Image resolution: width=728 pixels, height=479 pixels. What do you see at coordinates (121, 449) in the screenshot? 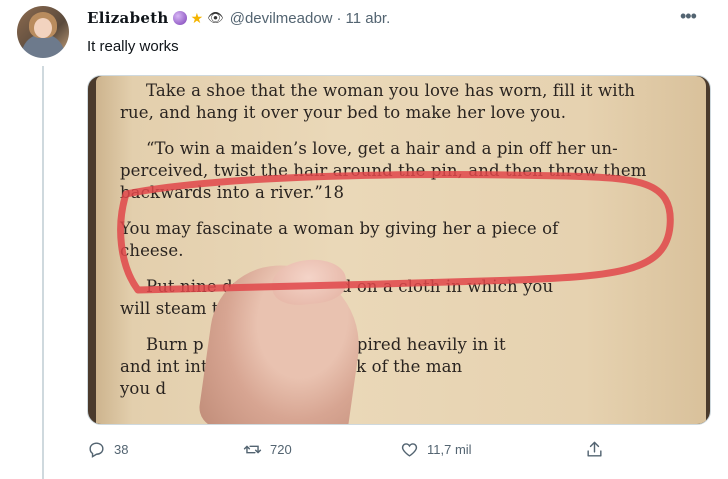
I see `reply-count: 38` at bounding box center [121, 449].